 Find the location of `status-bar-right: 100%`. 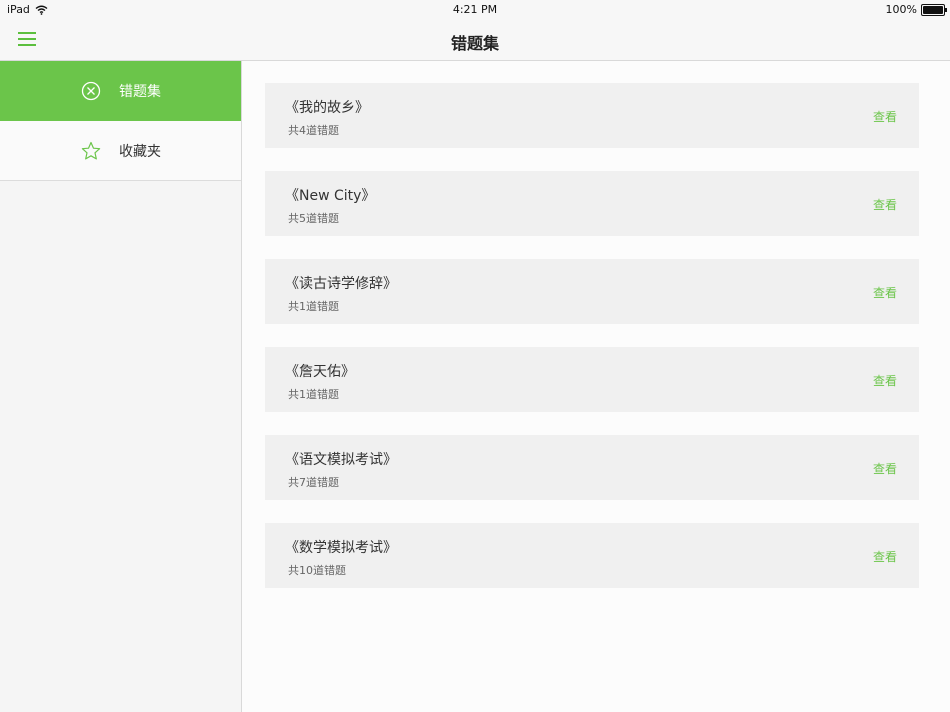

status-bar-right: 100% is located at coordinates (916, 9).